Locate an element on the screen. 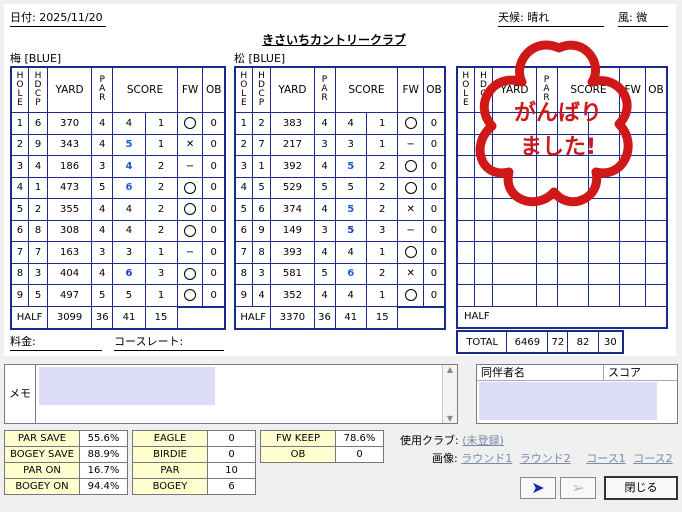 The height and width of the screenshot is (512, 682). stat-row: EAGLE 0 is located at coordinates (194, 438).